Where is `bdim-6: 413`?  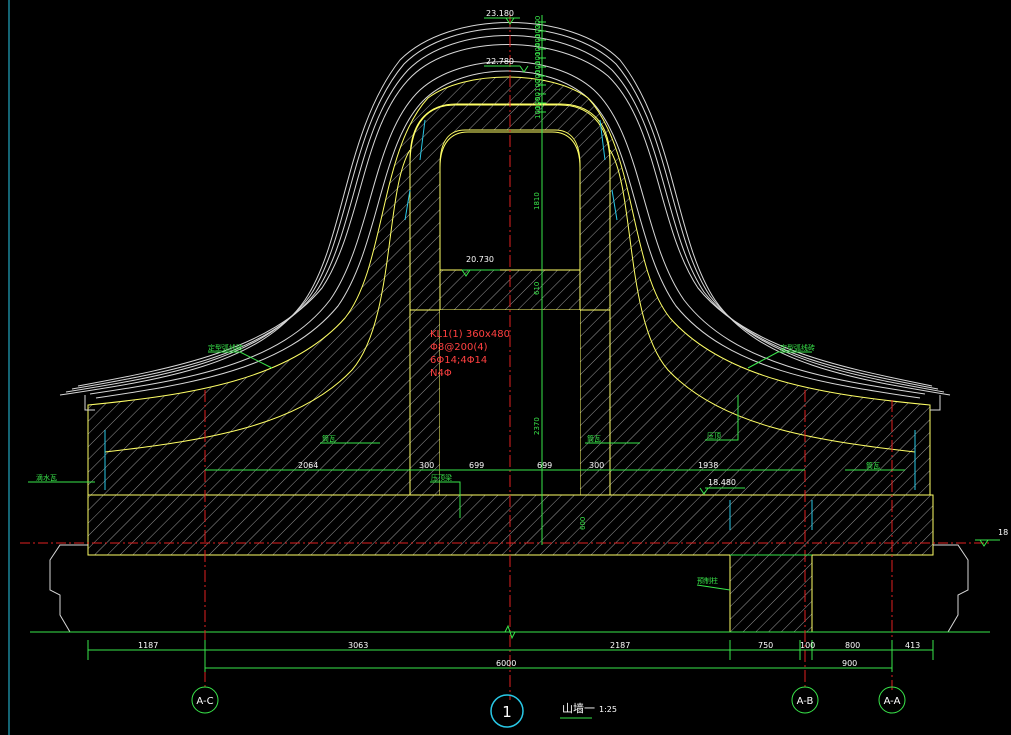
bdim-6: 413 is located at coordinates (912, 645).